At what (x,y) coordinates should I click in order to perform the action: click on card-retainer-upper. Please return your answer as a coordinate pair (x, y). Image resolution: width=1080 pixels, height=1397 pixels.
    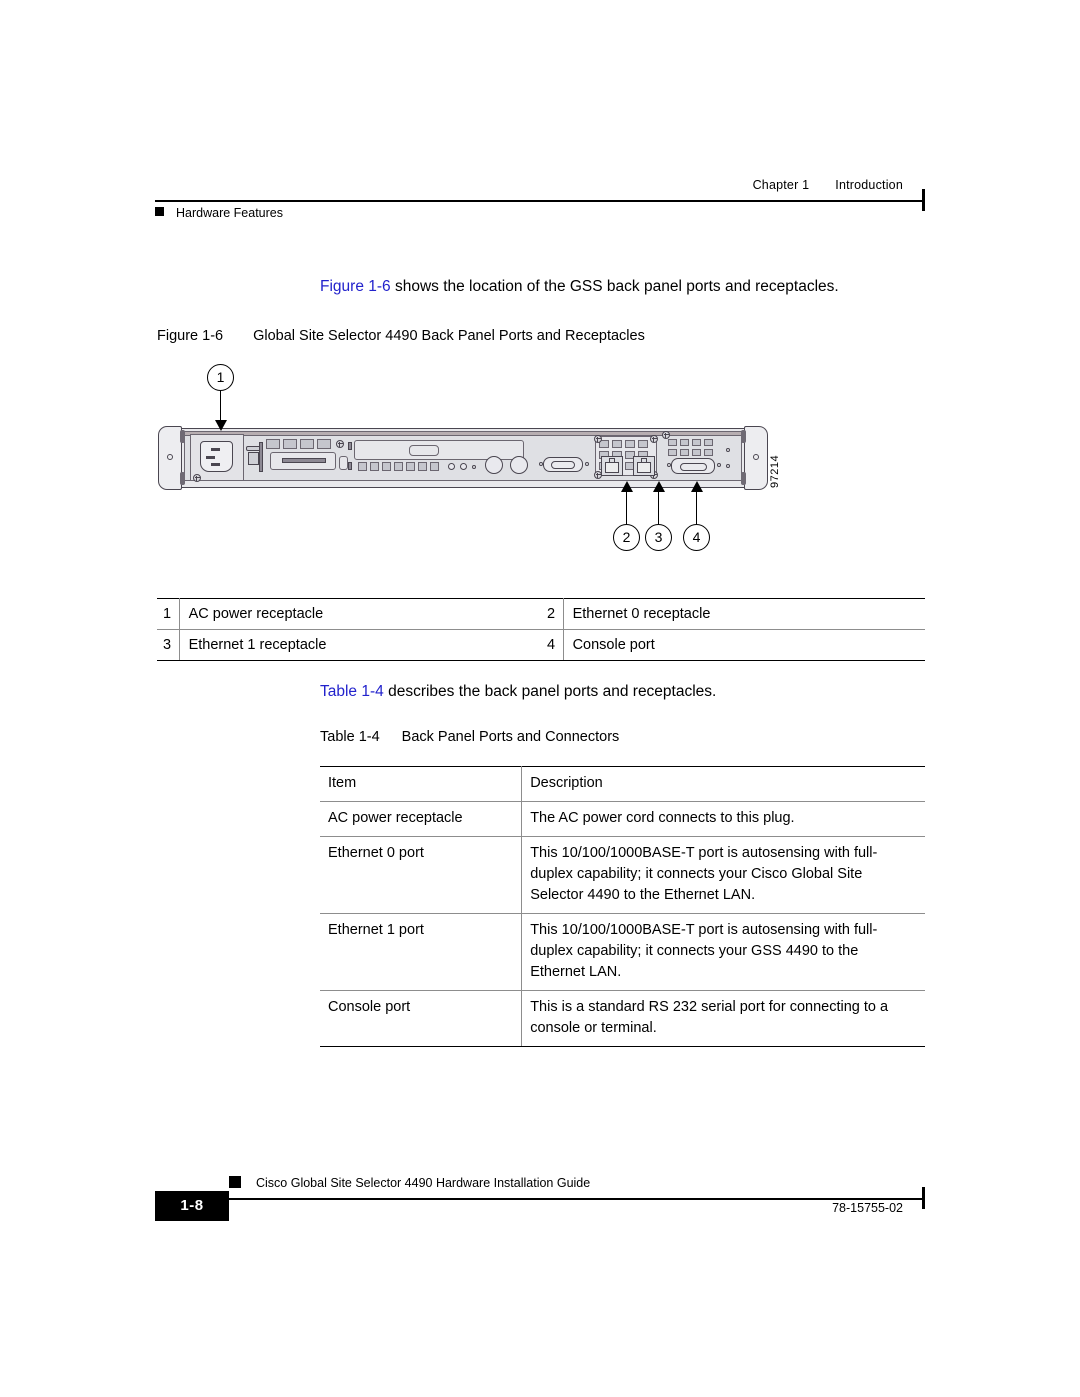
    Looking at the image, I should click on (350, 446).